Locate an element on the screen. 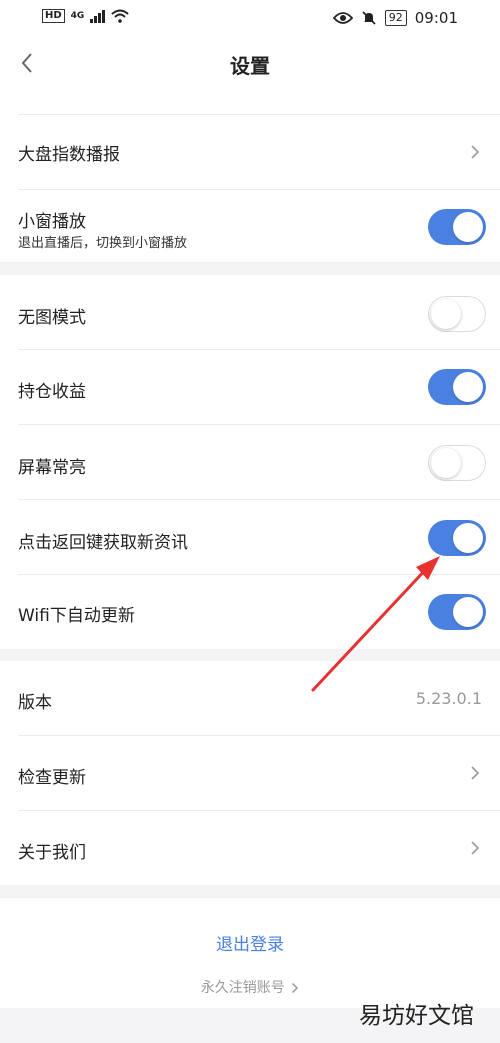 The image size is (500, 1043). wifi-icon is located at coordinates (120, 16).